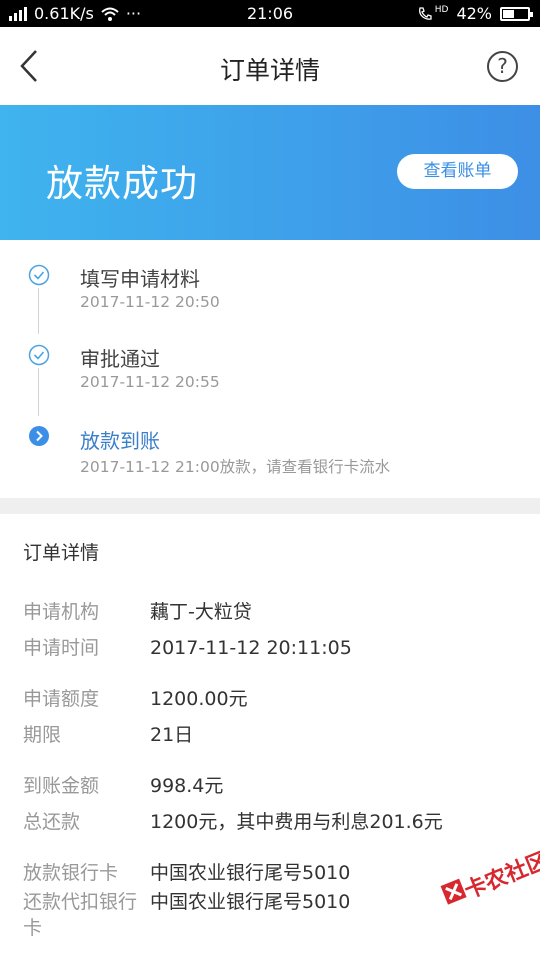 Image resolution: width=540 pixels, height=960 pixels. What do you see at coordinates (61, 612) in the screenshot?
I see `detail-label: 申请机构` at bounding box center [61, 612].